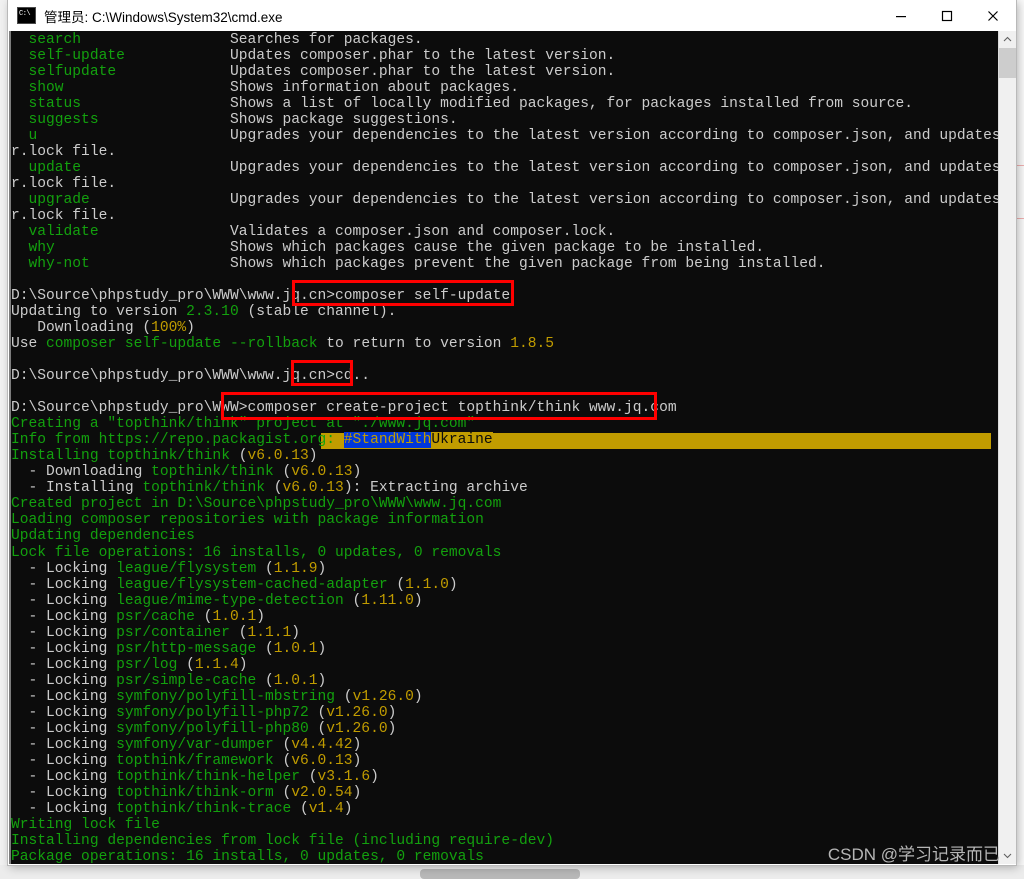 The image size is (1024, 879). I want to click on terminal-span: 2.3.10, so click(212, 312).